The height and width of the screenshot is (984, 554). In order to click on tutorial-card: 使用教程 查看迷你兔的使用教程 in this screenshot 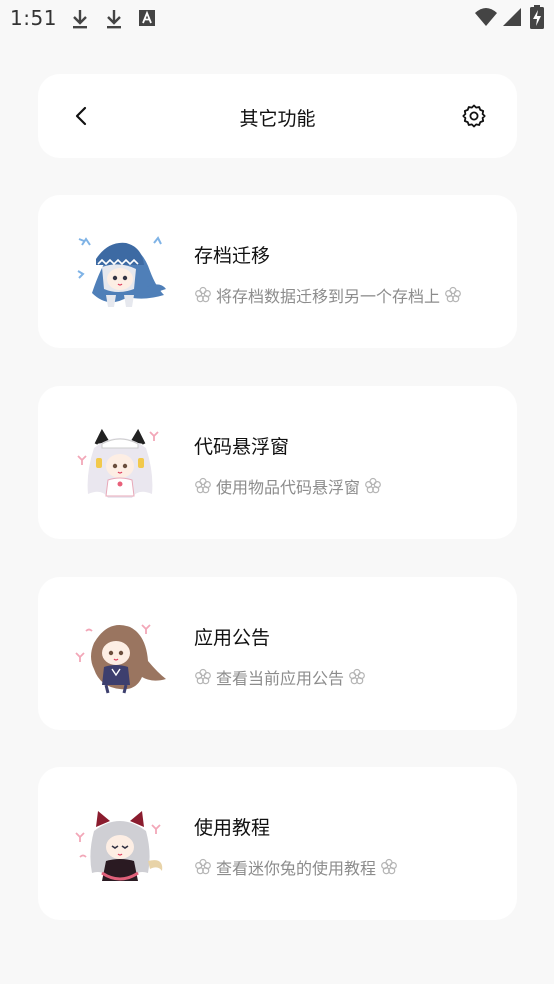, I will do `click(277, 843)`.